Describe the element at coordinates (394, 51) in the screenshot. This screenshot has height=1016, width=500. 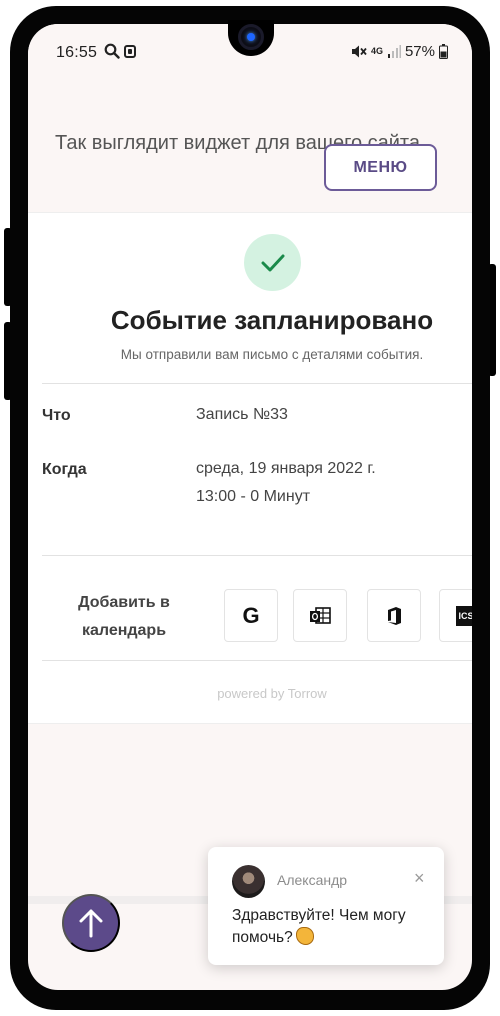
I see `signal-icon` at that location.